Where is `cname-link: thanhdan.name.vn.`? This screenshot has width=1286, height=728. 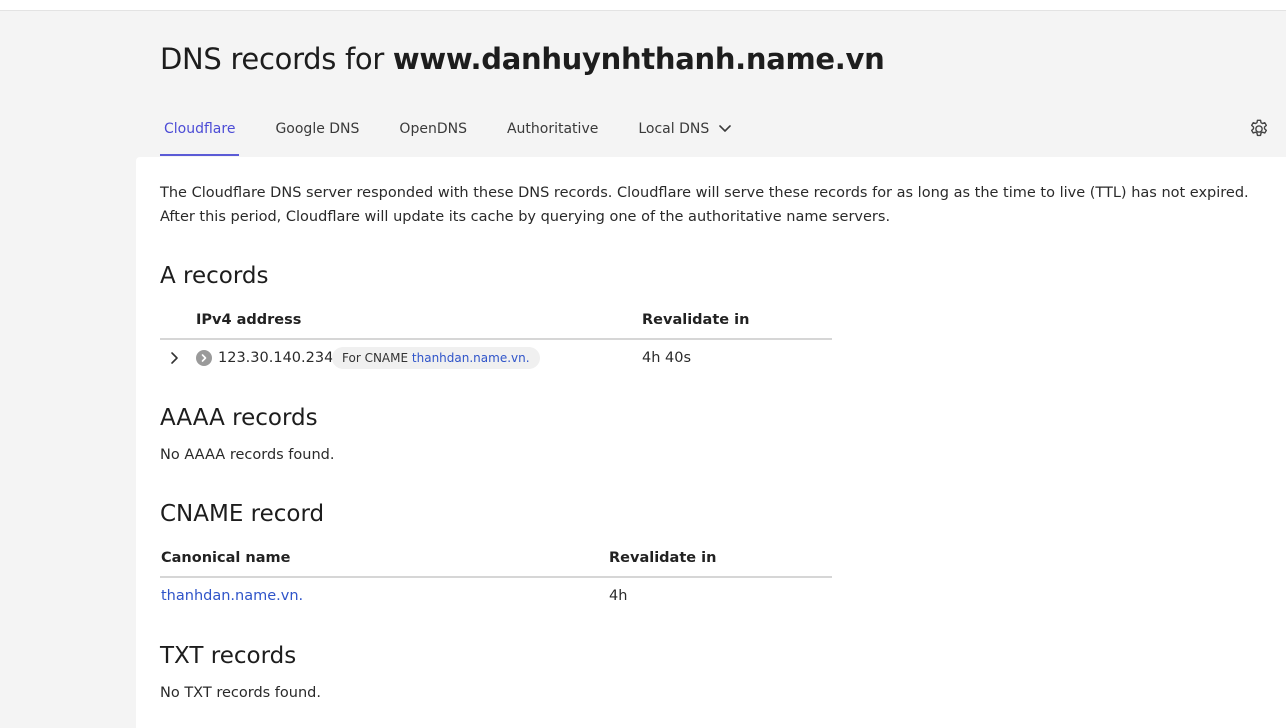 cname-link: thanhdan.name.vn. is located at coordinates (471, 358).